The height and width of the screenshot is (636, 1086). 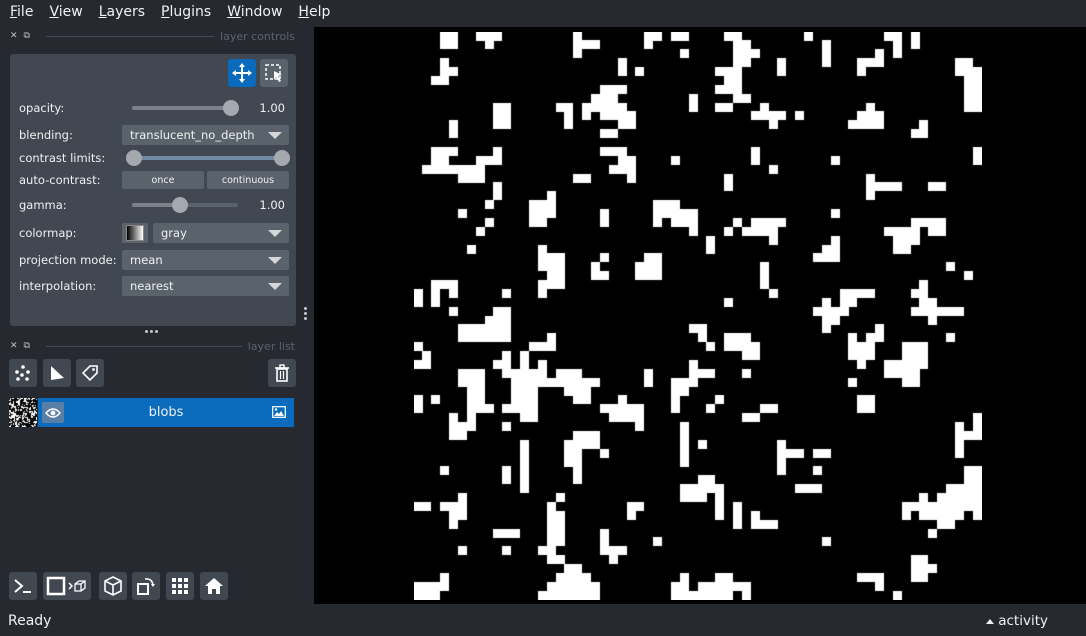 What do you see at coordinates (282, 158) in the screenshot?
I see `contrast-high-handle` at bounding box center [282, 158].